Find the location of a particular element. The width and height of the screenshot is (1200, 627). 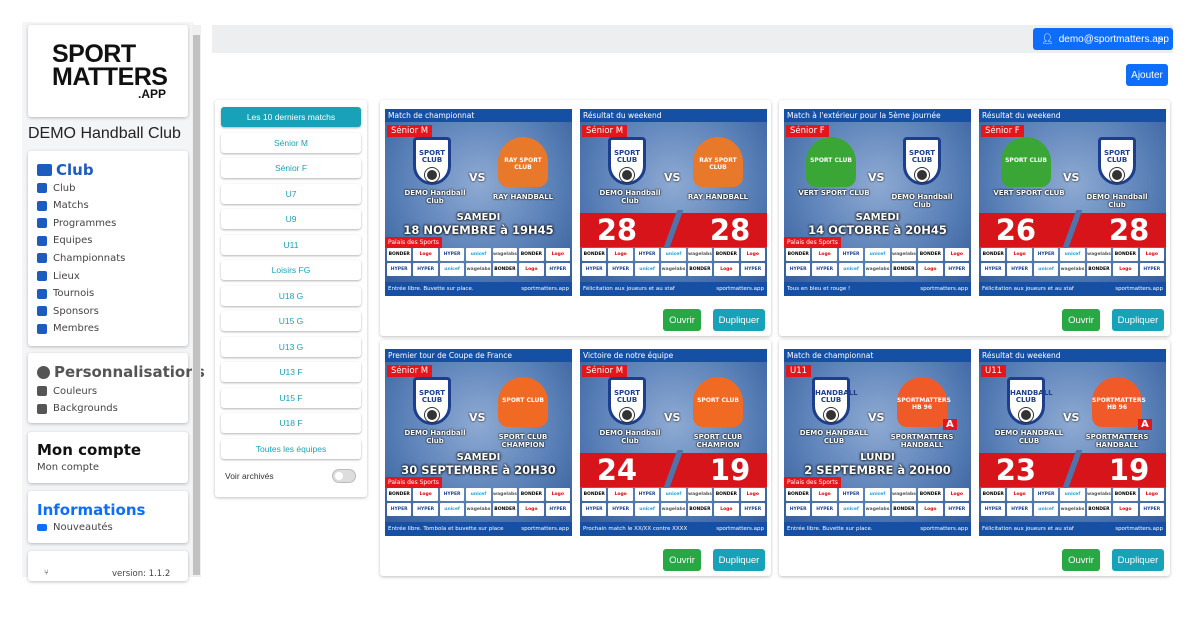

nav-item-mon-compte: Mon compte is located at coordinates (68, 467).